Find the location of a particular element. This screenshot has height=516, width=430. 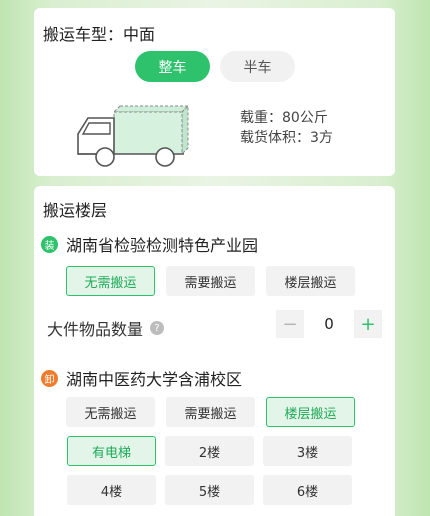

dest-floor-carry: 楼层搬运 is located at coordinates (310, 412).